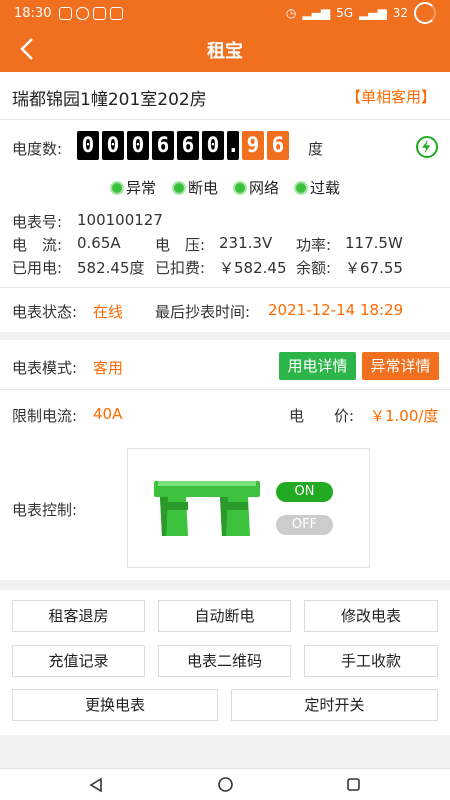 Image resolution: width=450 pixels, height=800 pixels. I want to click on indicator-label: 网络, so click(264, 188).